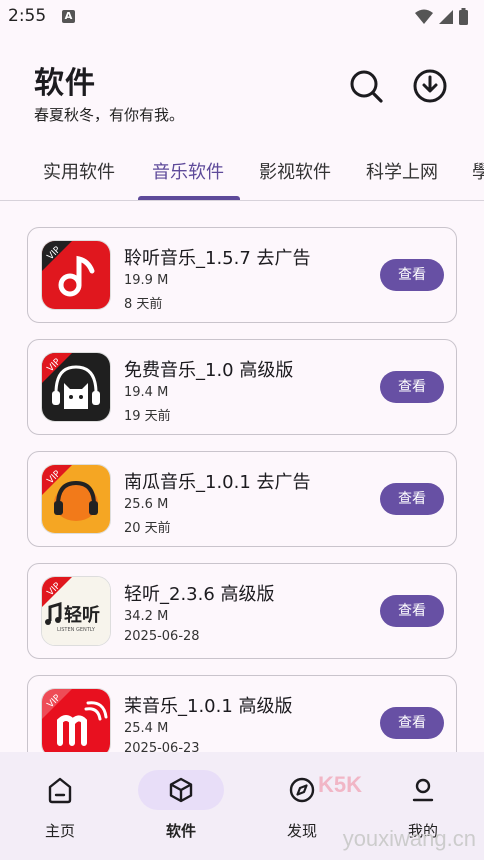 The image size is (484, 860). What do you see at coordinates (146, 504) in the screenshot?
I see `app-size: 25.6 M` at bounding box center [146, 504].